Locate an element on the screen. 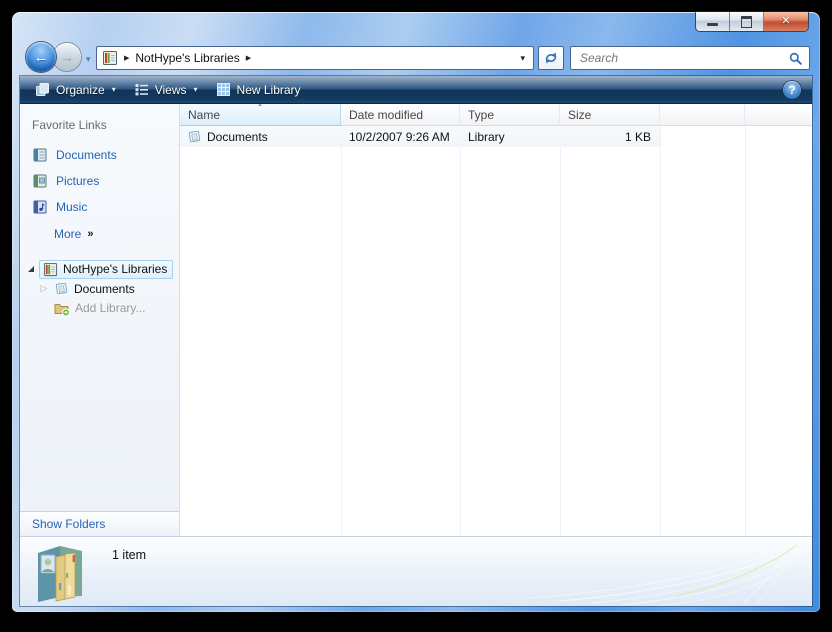 This screenshot has width=832, height=632. column-label: Type is located at coordinates (481, 115).